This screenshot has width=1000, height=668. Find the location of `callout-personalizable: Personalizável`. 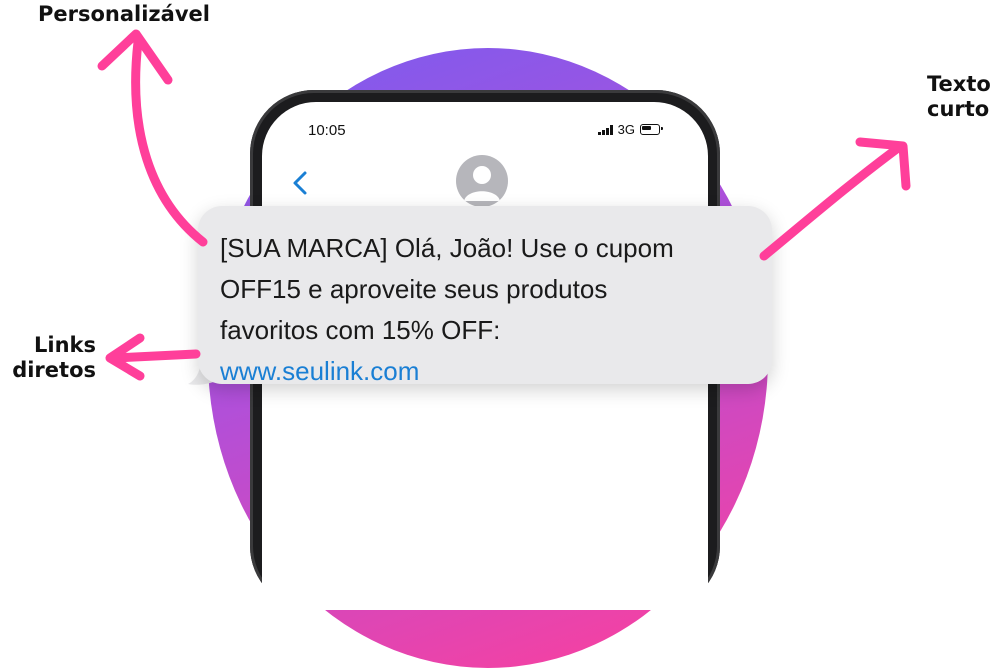

callout-personalizable: Personalizável is located at coordinates (124, 14).